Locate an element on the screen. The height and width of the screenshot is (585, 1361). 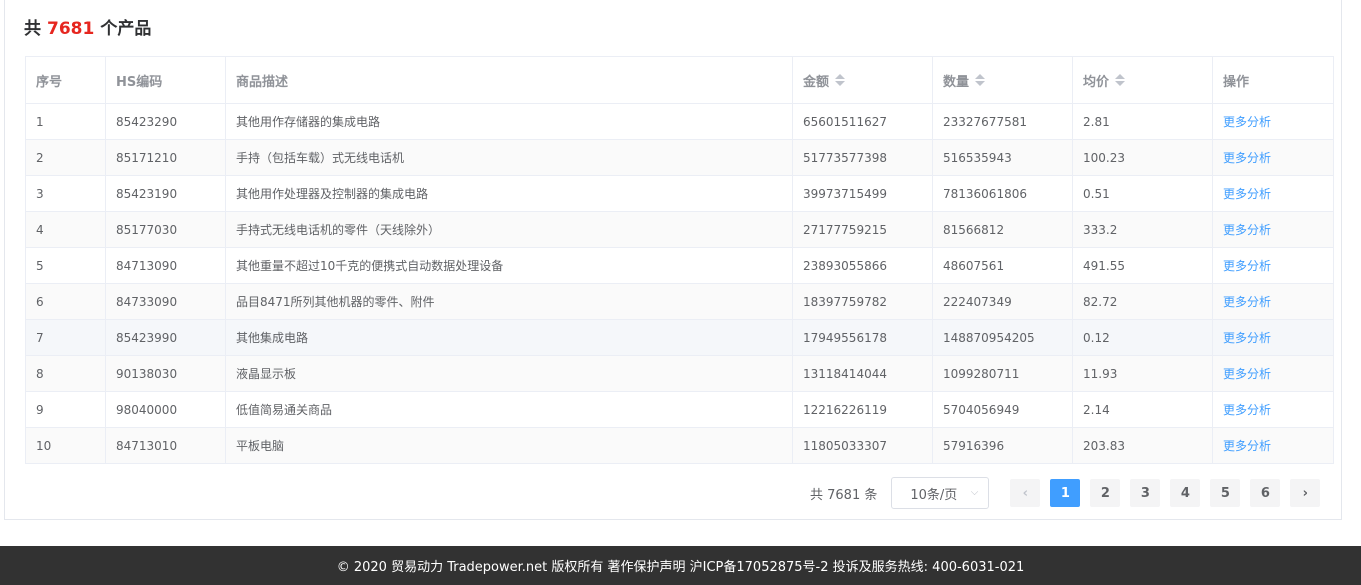
cell-hs-code: 84713010 is located at coordinates (166, 445).